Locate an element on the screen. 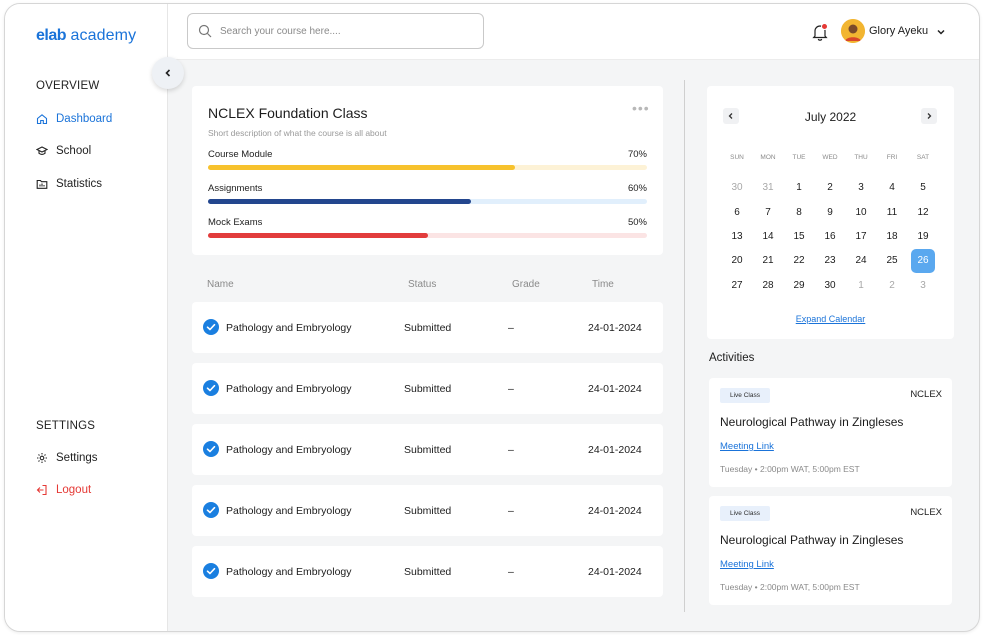 The width and height of the screenshot is (984, 635). calendar-day: 19 is located at coordinates (923, 237).